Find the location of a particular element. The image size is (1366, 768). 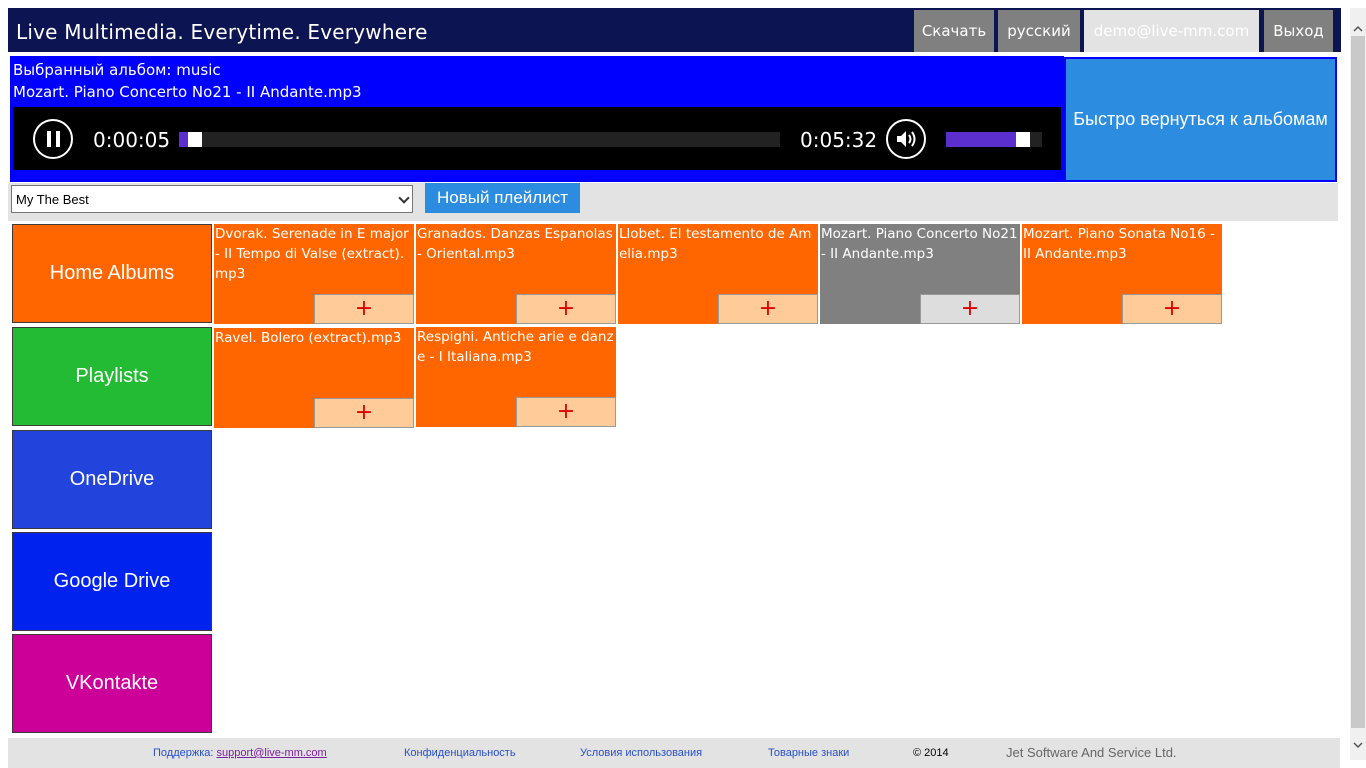

footer-support-email-link: support@live-mm.com is located at coordinates (272, 753).